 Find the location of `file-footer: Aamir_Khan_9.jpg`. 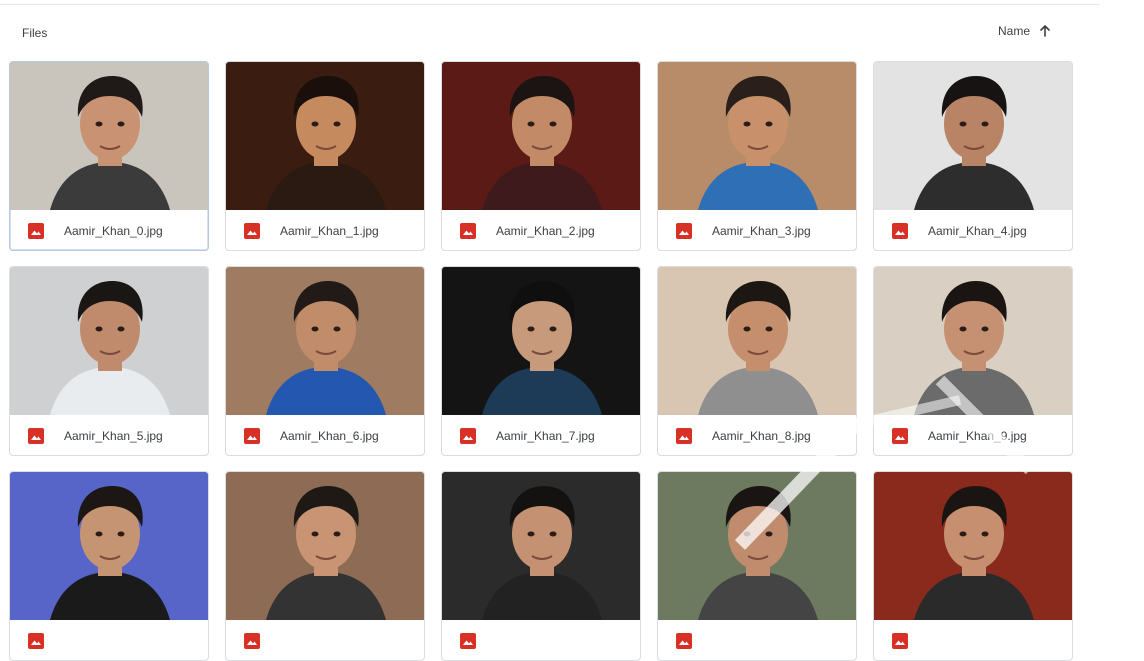

file-footer: Aamir_Khan_9.jpg is located at coordinates (973, 435).